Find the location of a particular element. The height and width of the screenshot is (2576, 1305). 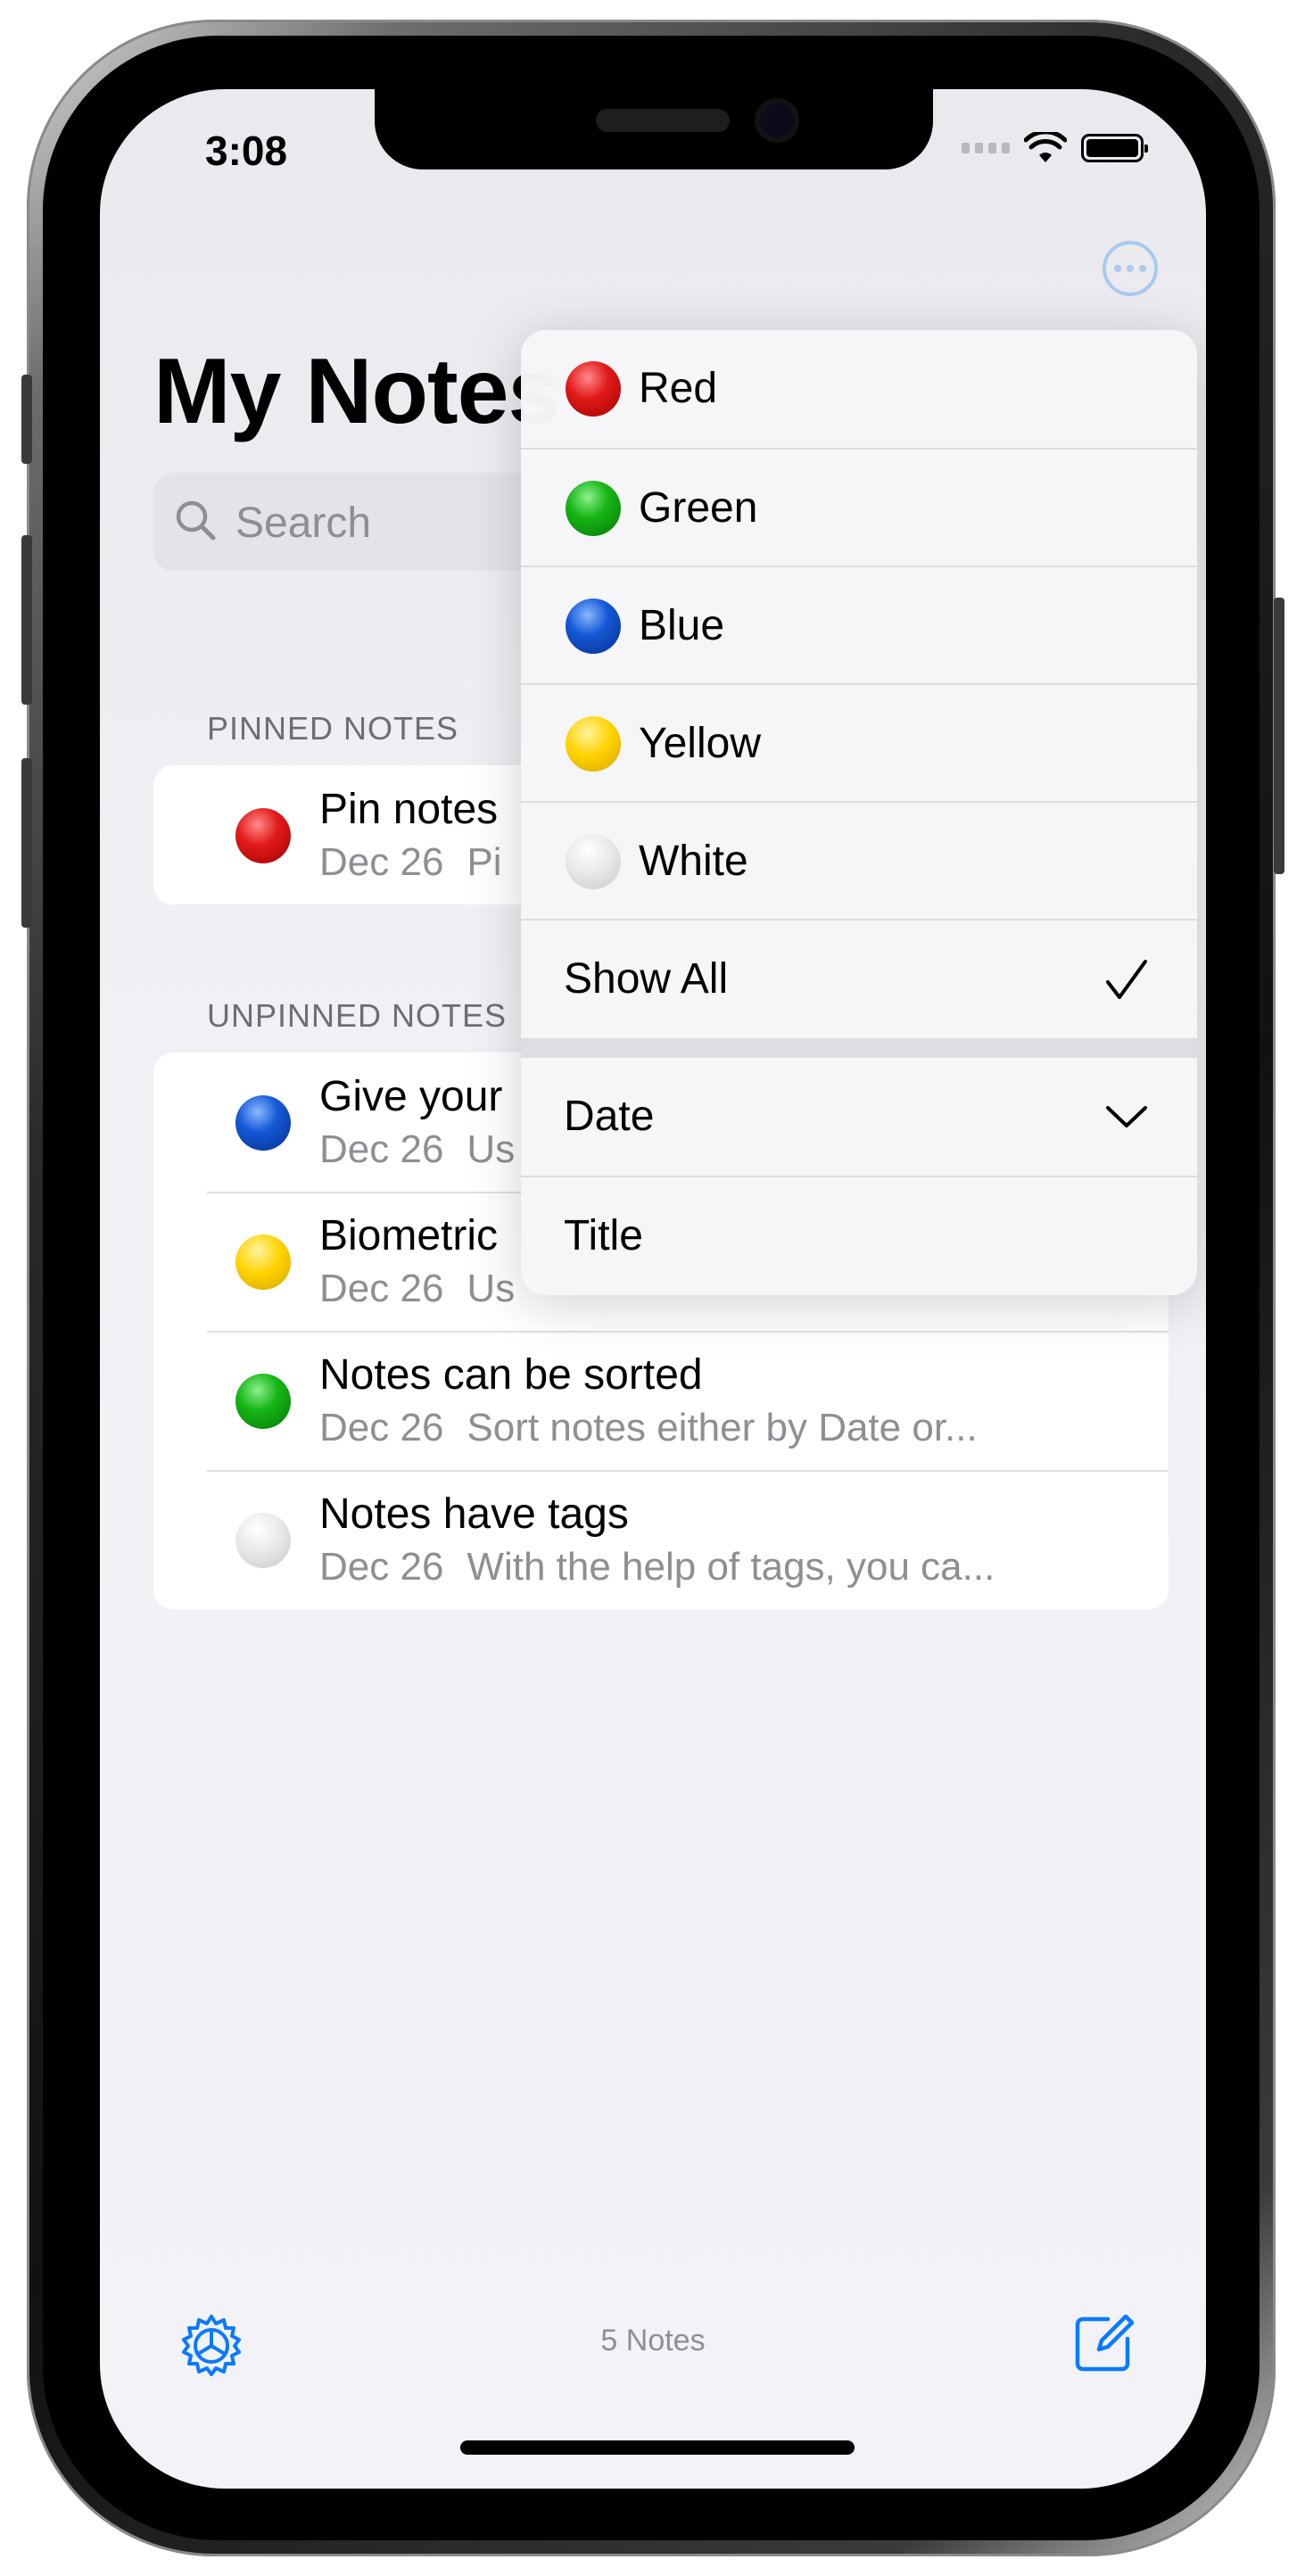

notes-count: 5 Notes is located at coordinates (653, 2340).